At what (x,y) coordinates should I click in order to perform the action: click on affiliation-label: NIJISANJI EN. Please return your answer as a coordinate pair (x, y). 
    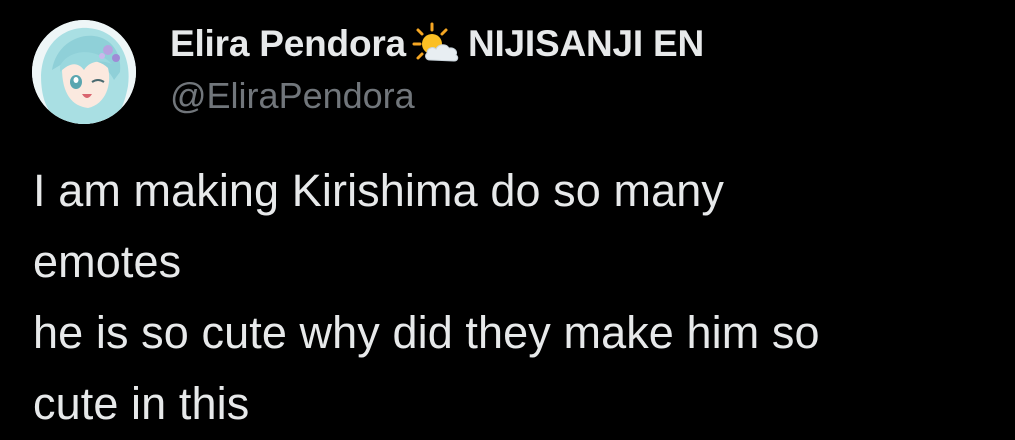
    Looking at the image, I should click on (586, 43).